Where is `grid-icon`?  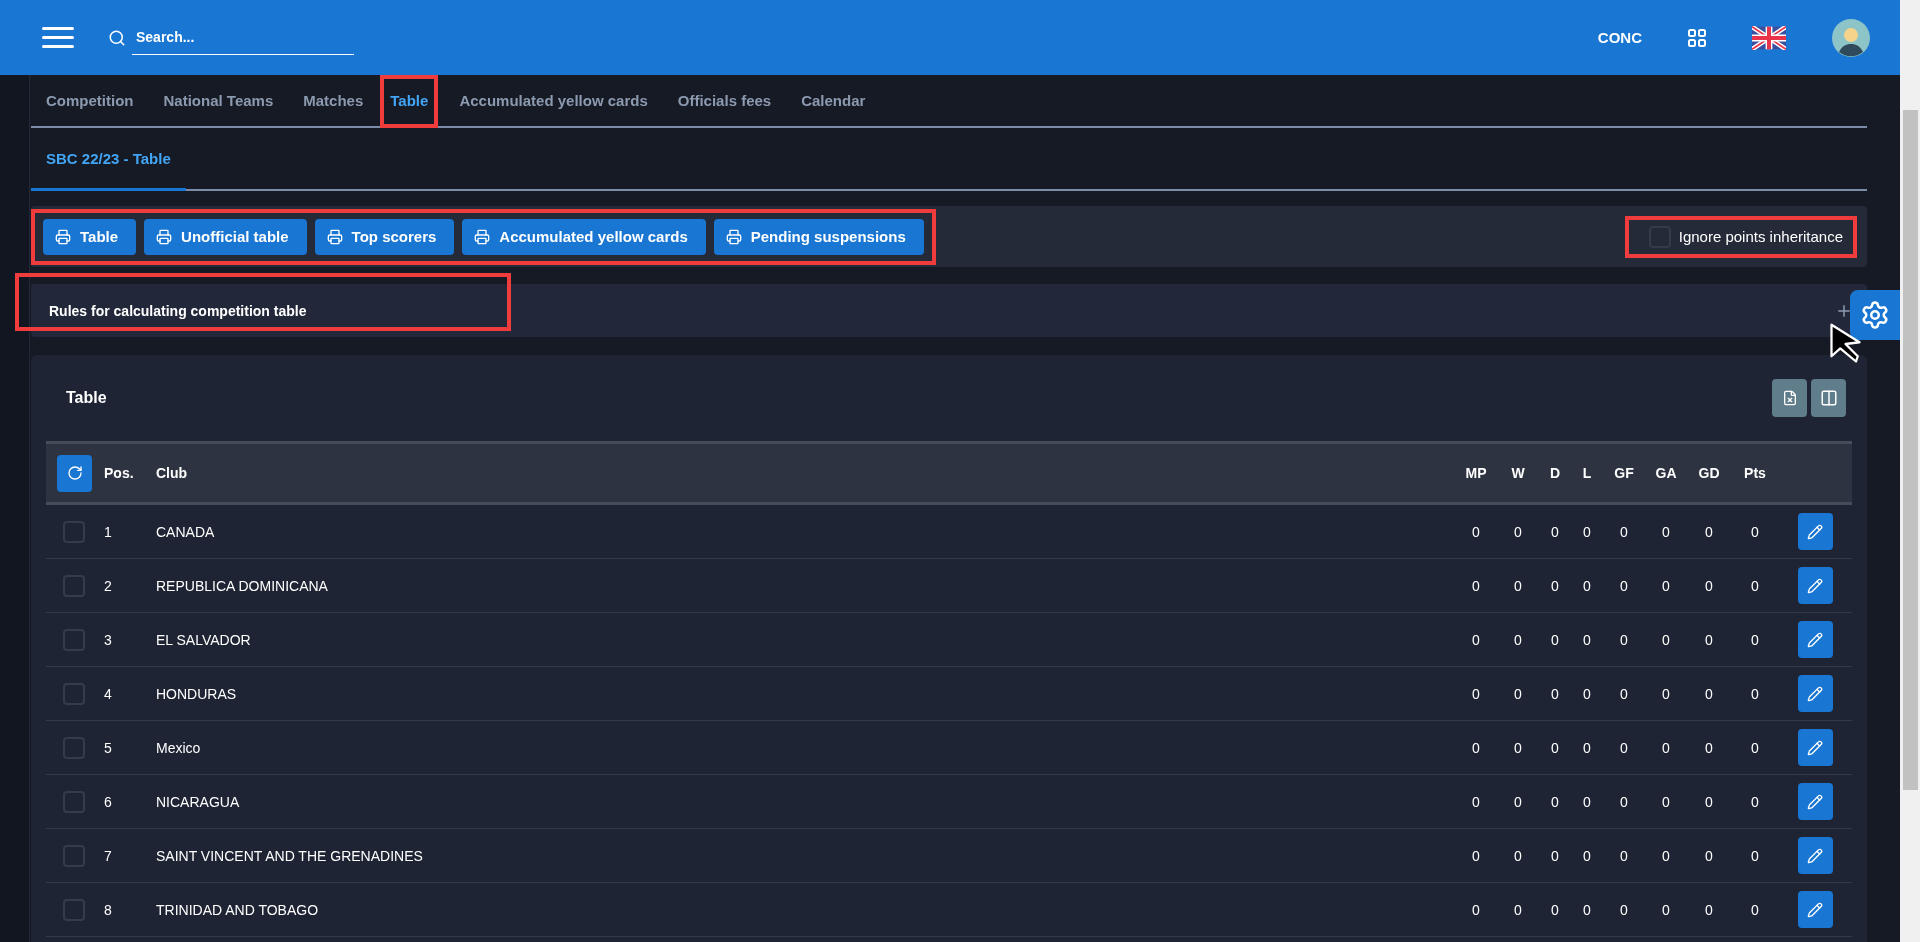
grid-icon is located at coordinates (1697, 37).